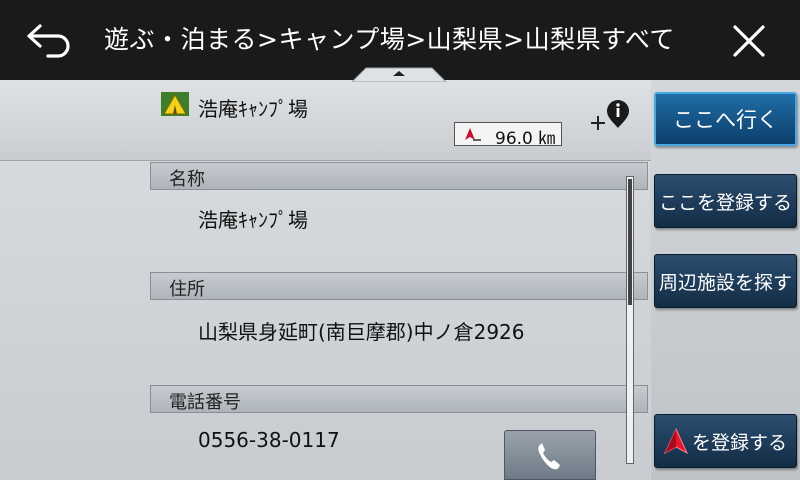 Image resolution: width=800 pixels, height=480 pixels. Describe the element at coordinates (473, 134) in the screenshot. I see `direction-arrow-icon` at that location.